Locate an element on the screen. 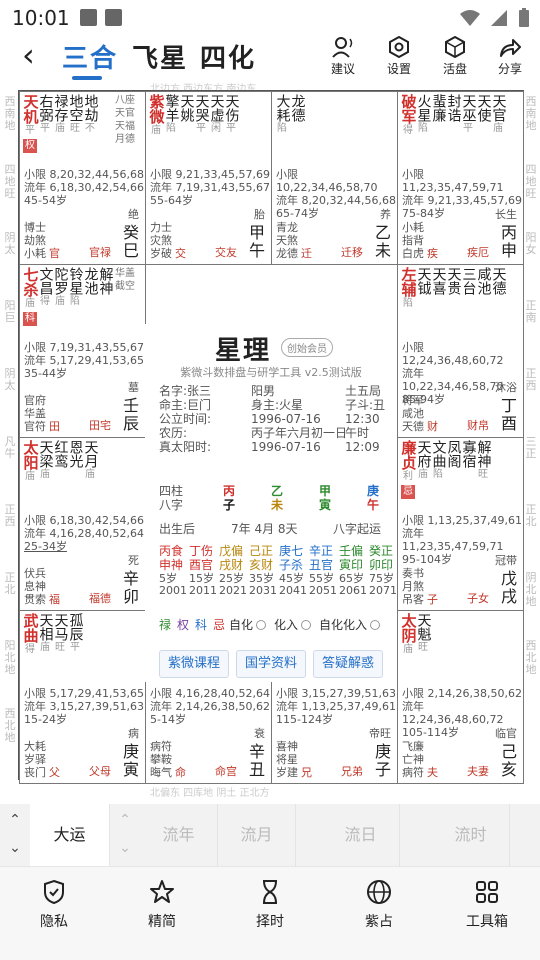  hua-option: 自化化入 is located at coordinates (350, 624).